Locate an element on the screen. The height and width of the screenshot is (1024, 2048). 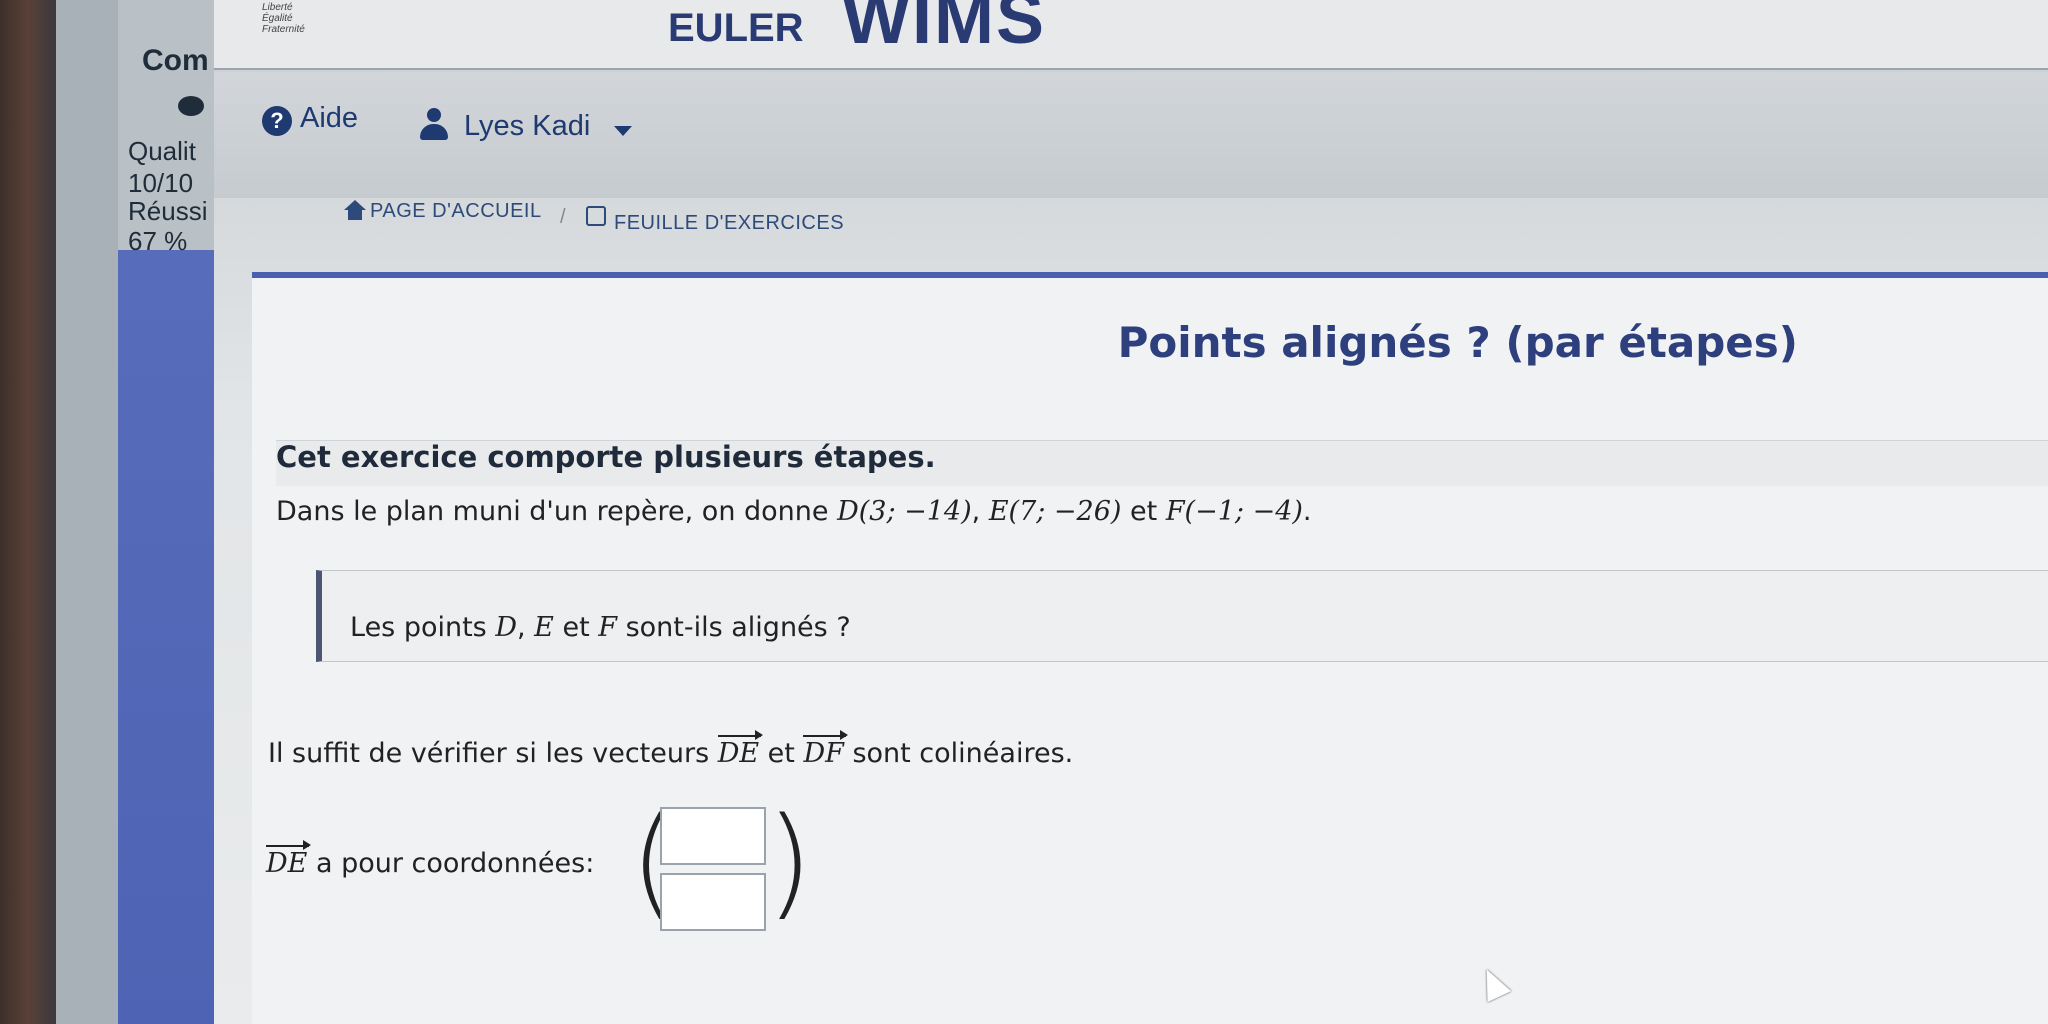
home-icon is located at coordinates (355, 210).